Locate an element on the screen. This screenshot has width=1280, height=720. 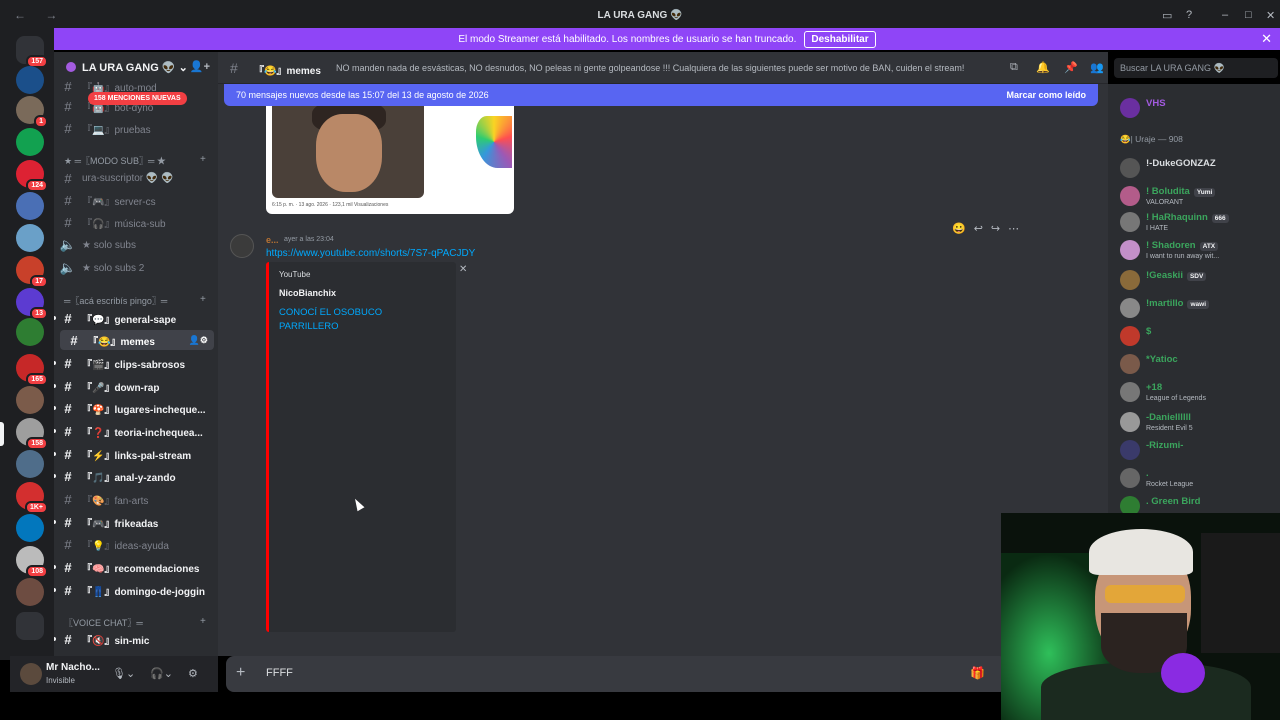
member-item: -Rizumi- is located at coordinates (1200, 451).